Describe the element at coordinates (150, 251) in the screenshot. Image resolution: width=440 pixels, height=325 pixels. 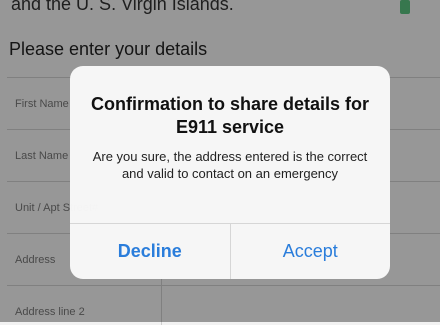
I see `decline-button: Decline` at that location.